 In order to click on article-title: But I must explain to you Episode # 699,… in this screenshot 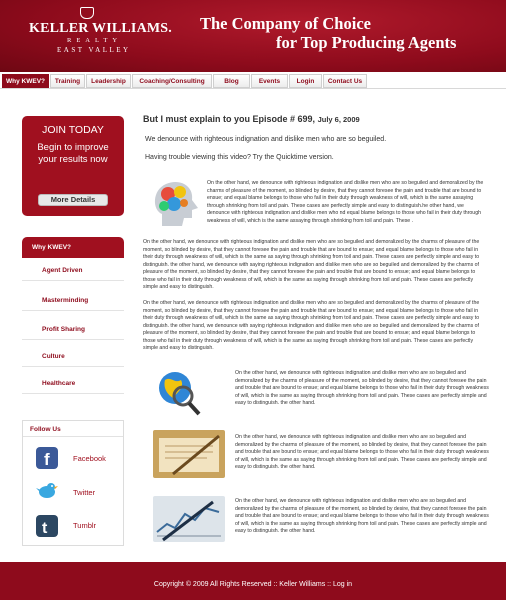, I will do `click(251, 119)`.